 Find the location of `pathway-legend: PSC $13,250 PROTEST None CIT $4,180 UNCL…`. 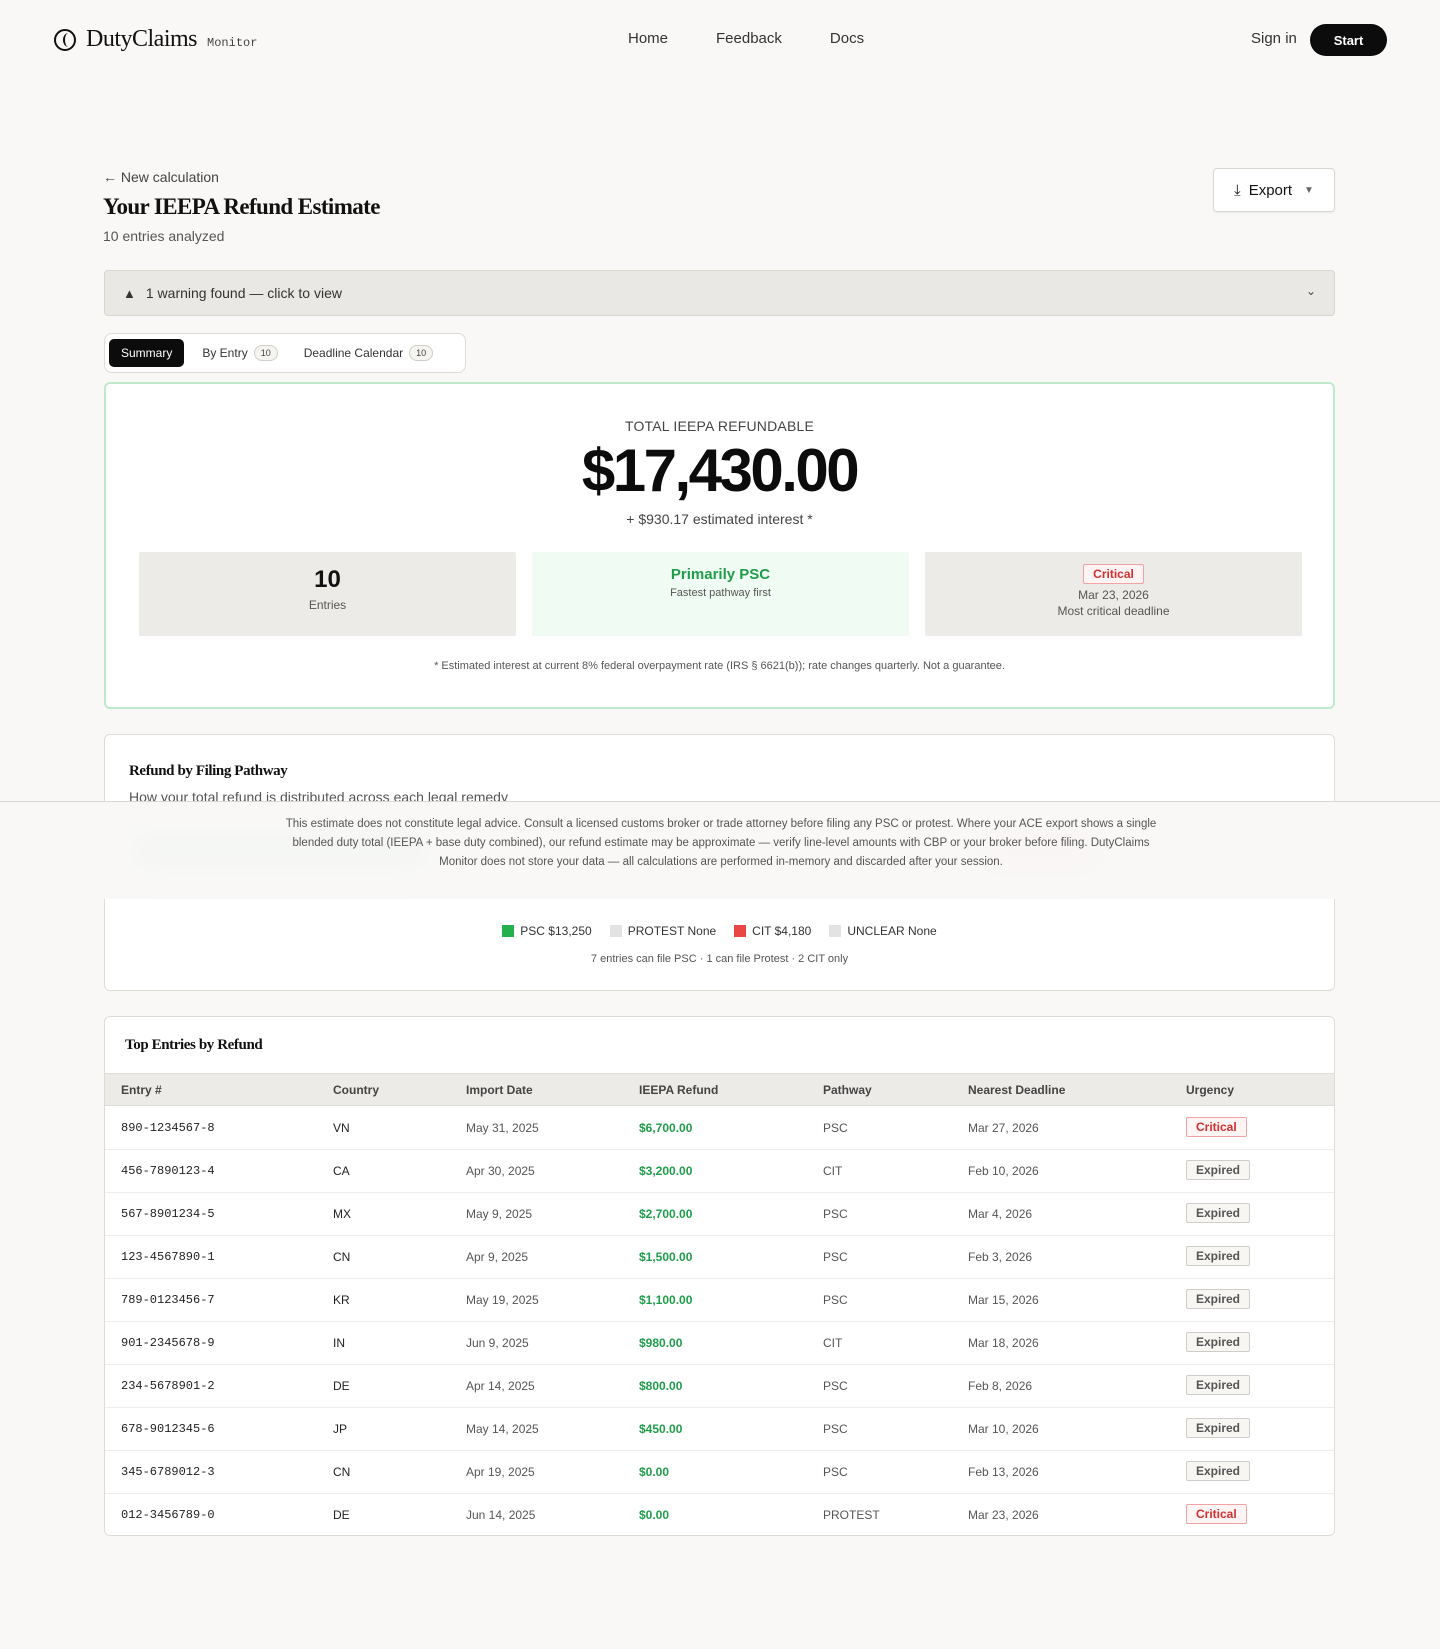

pathway-legend: PSC $13,250 PROTEST None CIT $4,180 UNCL… is located at coordinates (719, 931).